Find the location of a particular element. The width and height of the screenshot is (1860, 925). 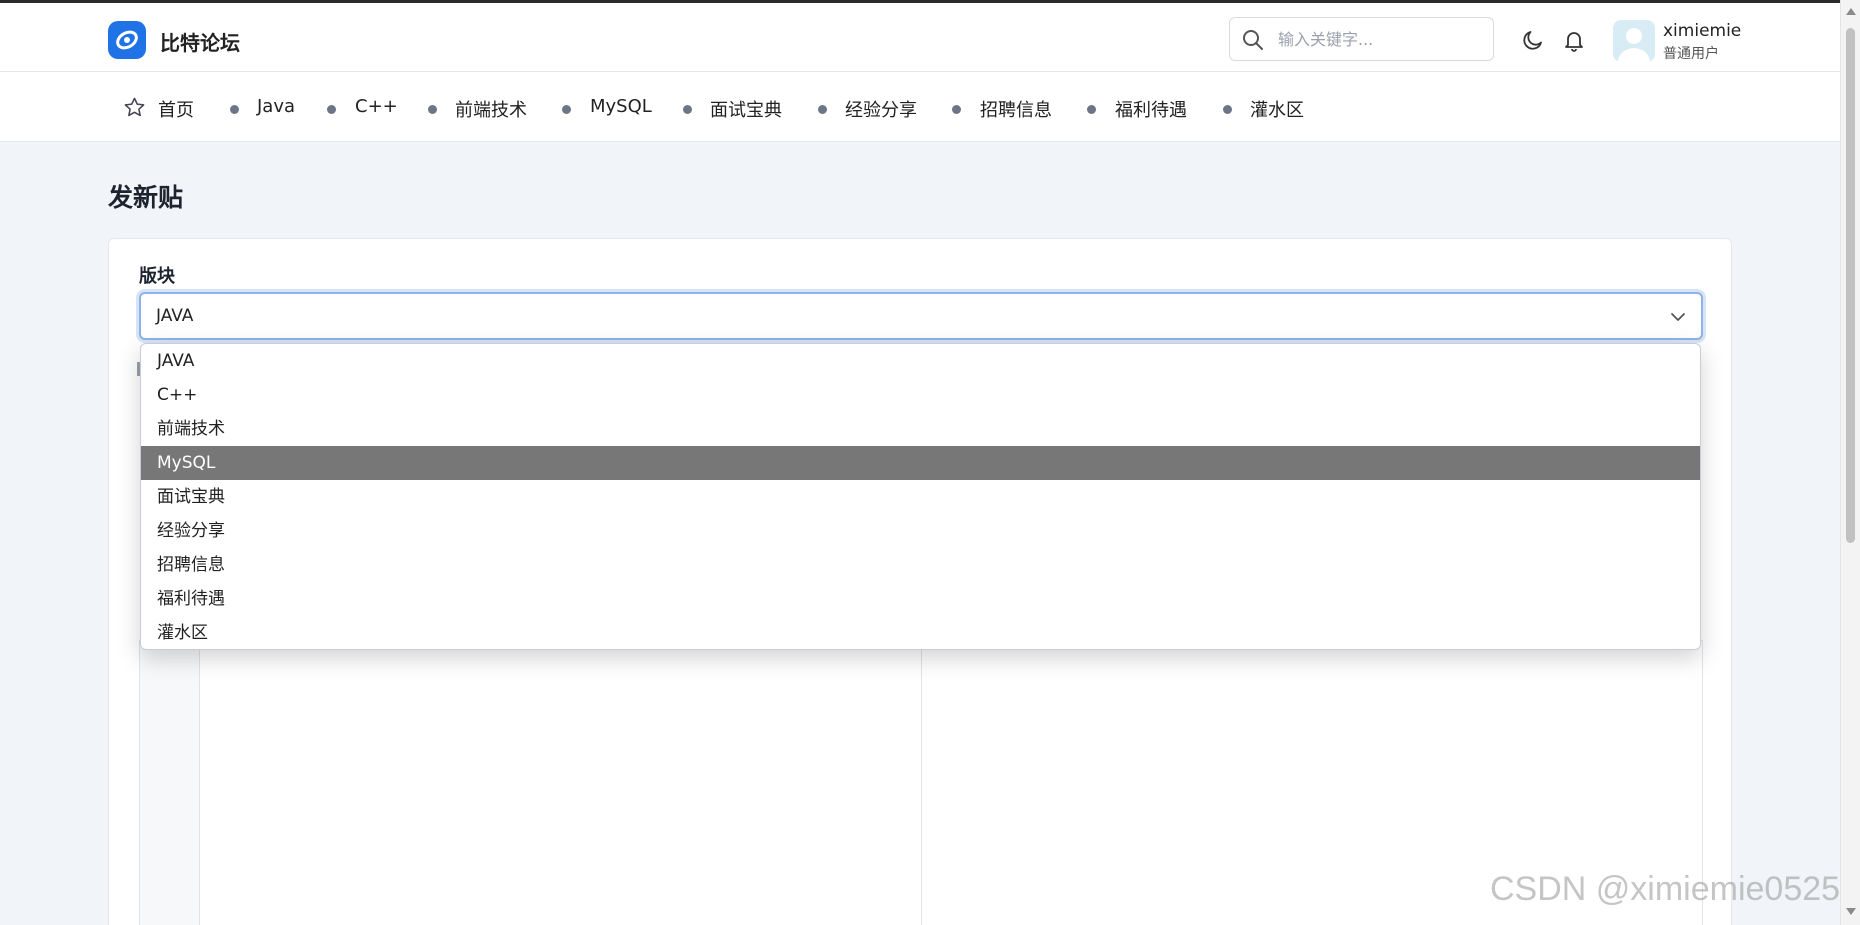

board-option-cpp: C++ is located at coordinates (920, 395).